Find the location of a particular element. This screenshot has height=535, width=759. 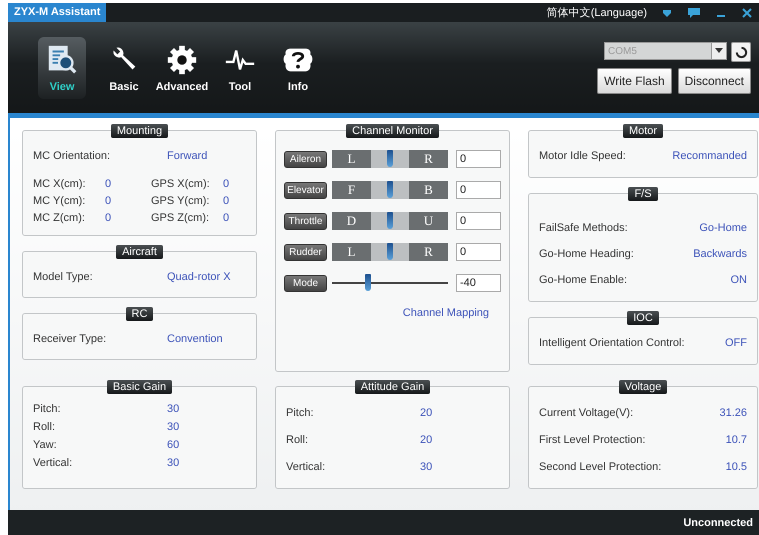

panel-title: RC is located at coordinates (140, 314).